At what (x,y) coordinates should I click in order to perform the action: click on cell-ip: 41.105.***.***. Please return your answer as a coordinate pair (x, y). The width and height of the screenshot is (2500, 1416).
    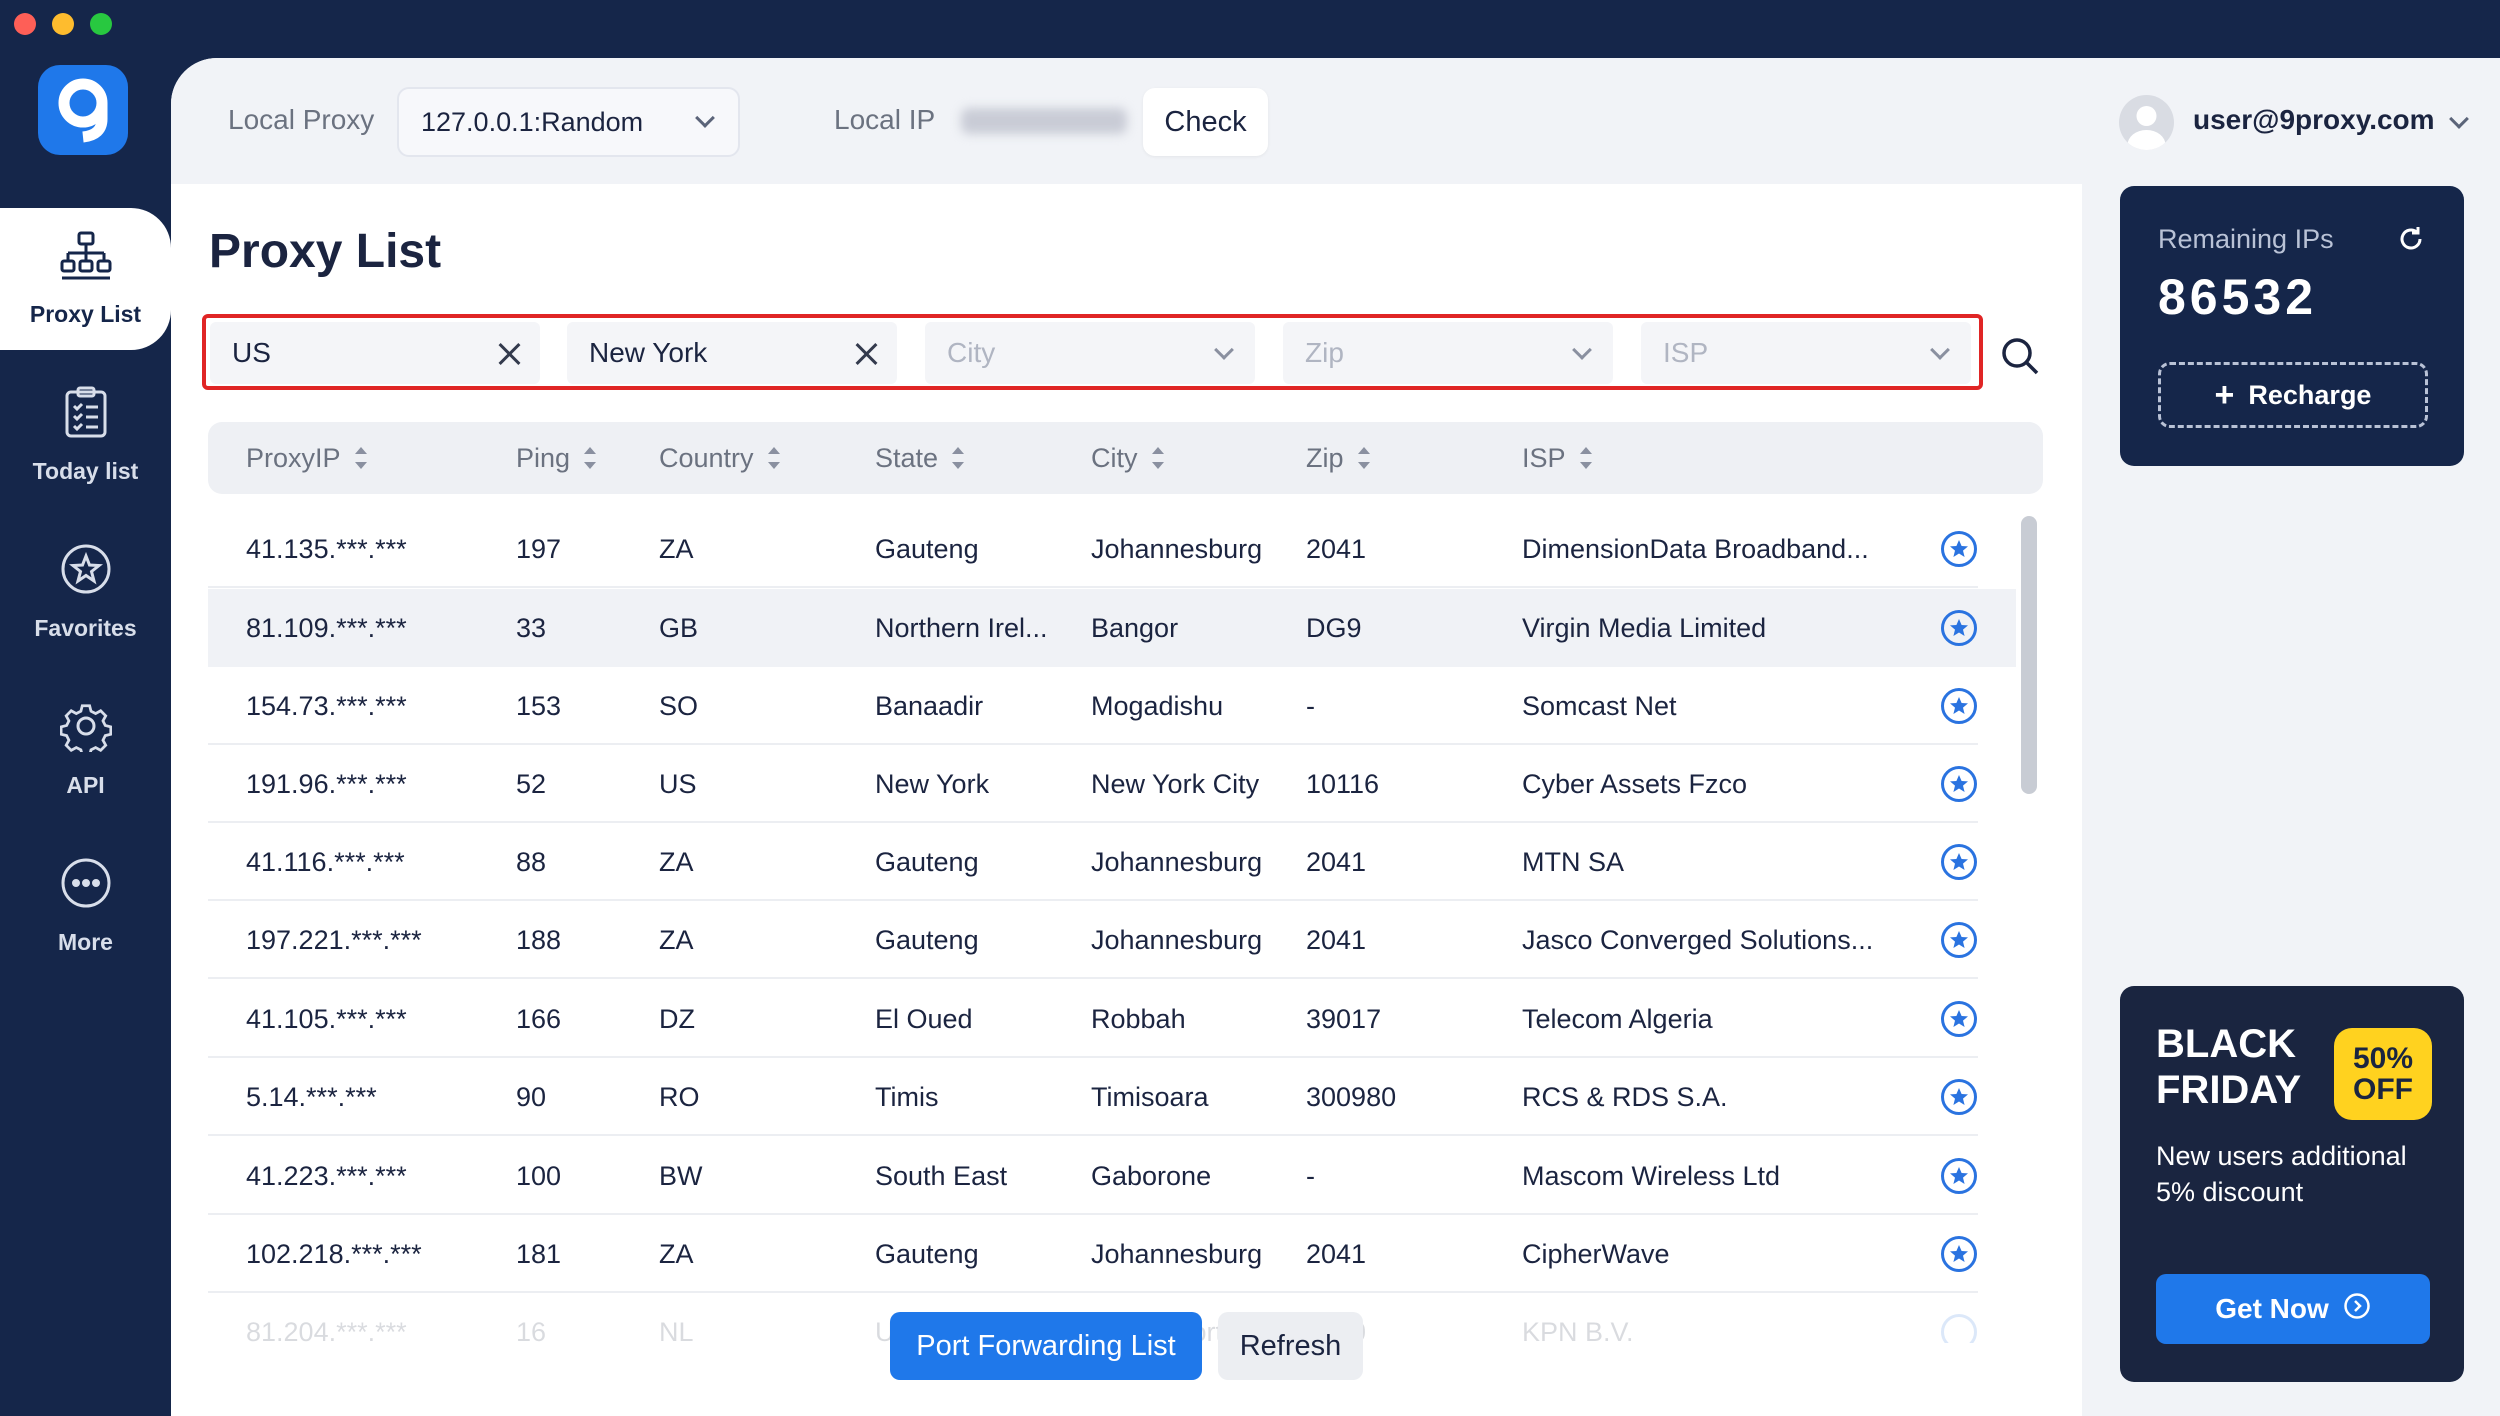
    Looking at the image, I should click on (326, 1018).